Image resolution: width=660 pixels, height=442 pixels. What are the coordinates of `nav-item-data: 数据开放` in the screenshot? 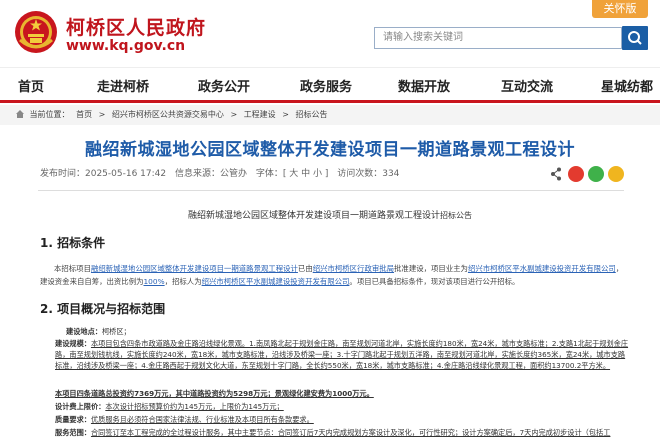 It's located at (424, 85).